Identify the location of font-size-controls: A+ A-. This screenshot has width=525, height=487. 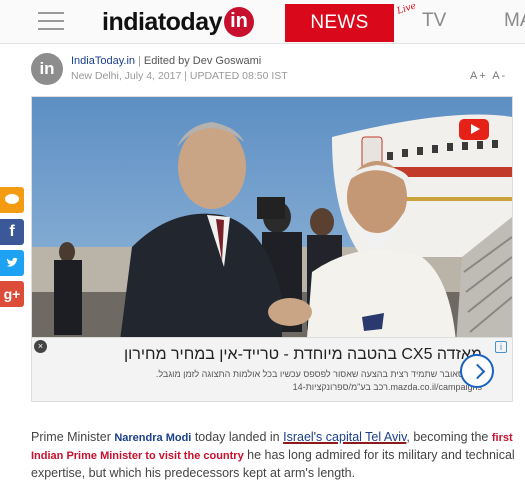
(488, 76).